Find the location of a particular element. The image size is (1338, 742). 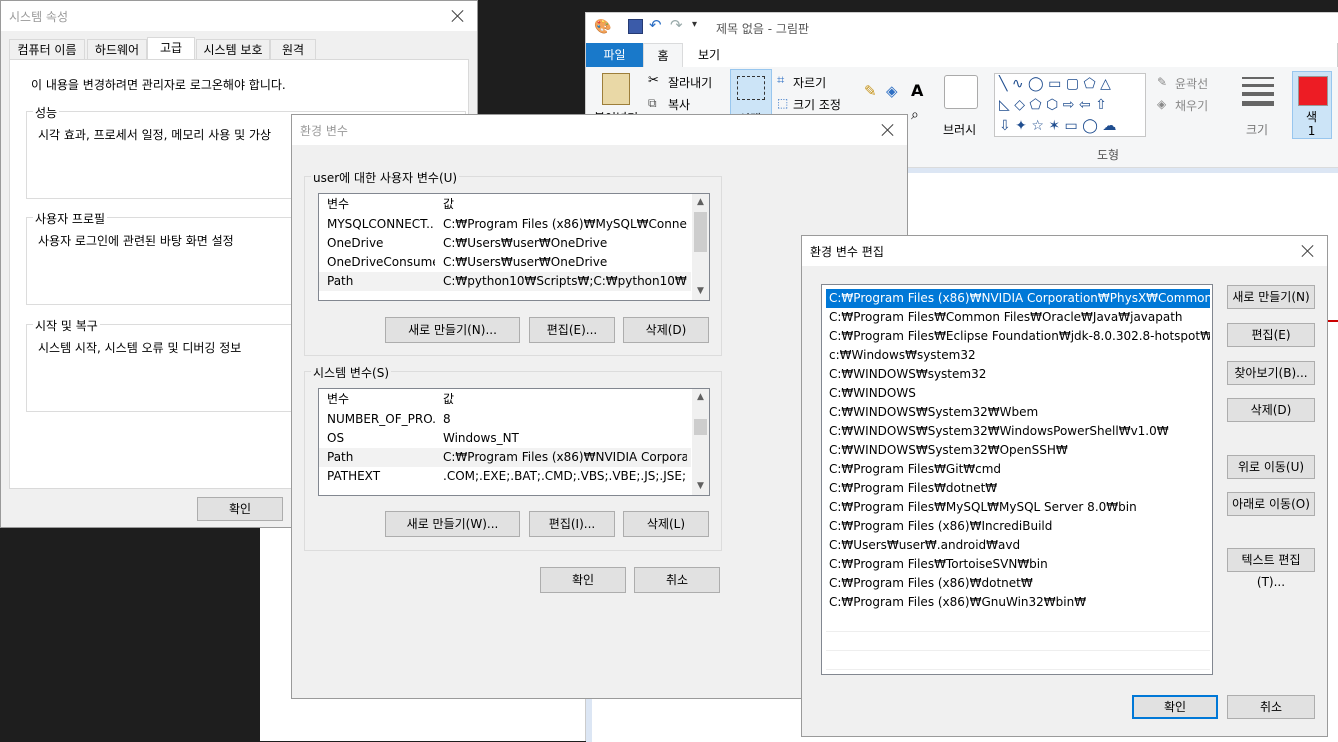

fill-icon: ◈ is located at coordinates (1161, 104).